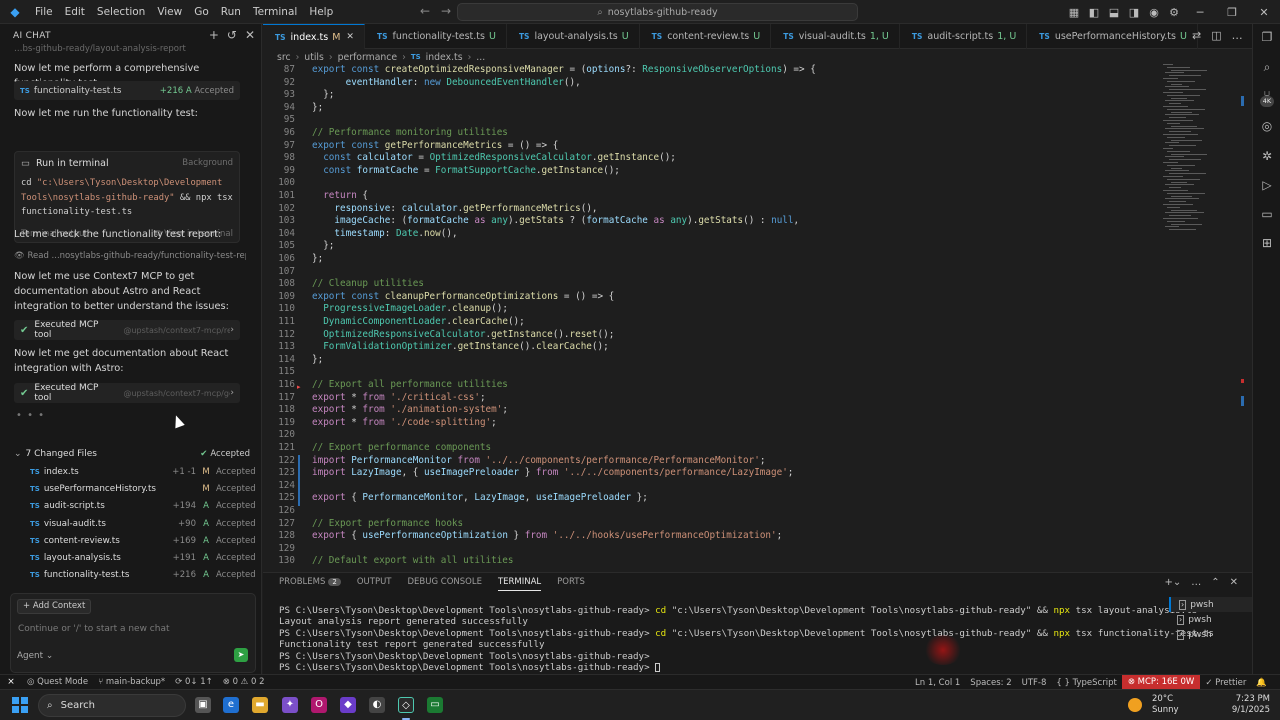 This screenshot has height=720, width=1280. I want to click on indentation: Spaces: 2, so click(990, 683).